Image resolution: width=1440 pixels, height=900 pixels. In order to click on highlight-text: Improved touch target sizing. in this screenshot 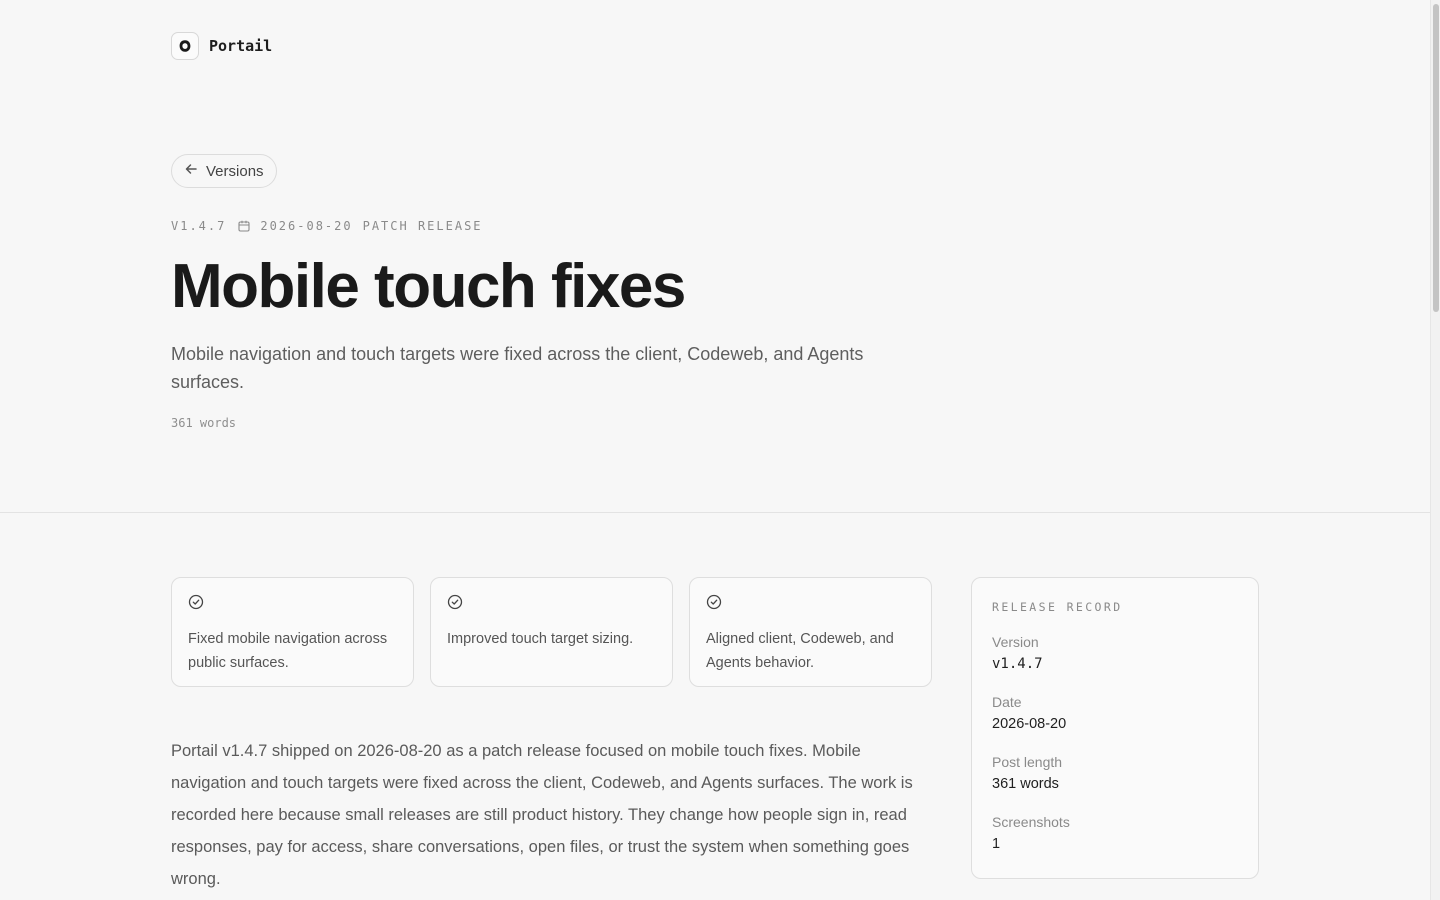, I will do `click(540, 639)`.